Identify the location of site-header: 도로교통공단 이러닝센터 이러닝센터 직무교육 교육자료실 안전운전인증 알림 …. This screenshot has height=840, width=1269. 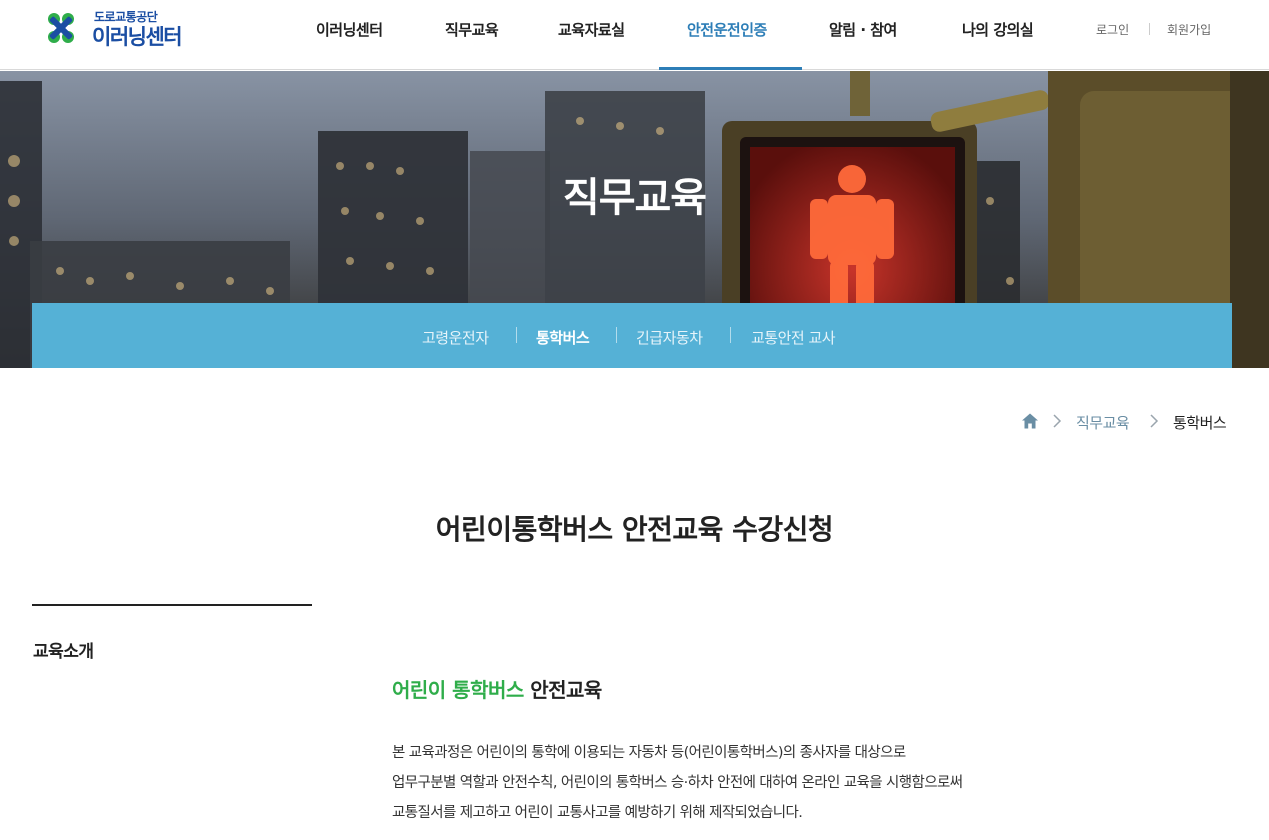
(634, 35).